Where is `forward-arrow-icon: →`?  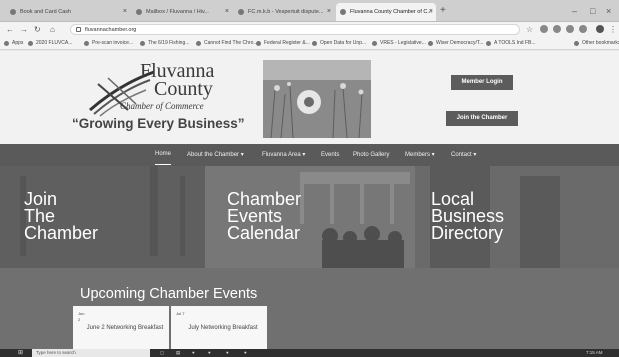 forward-arrow-icon: → is located at coordinates (24, 29).